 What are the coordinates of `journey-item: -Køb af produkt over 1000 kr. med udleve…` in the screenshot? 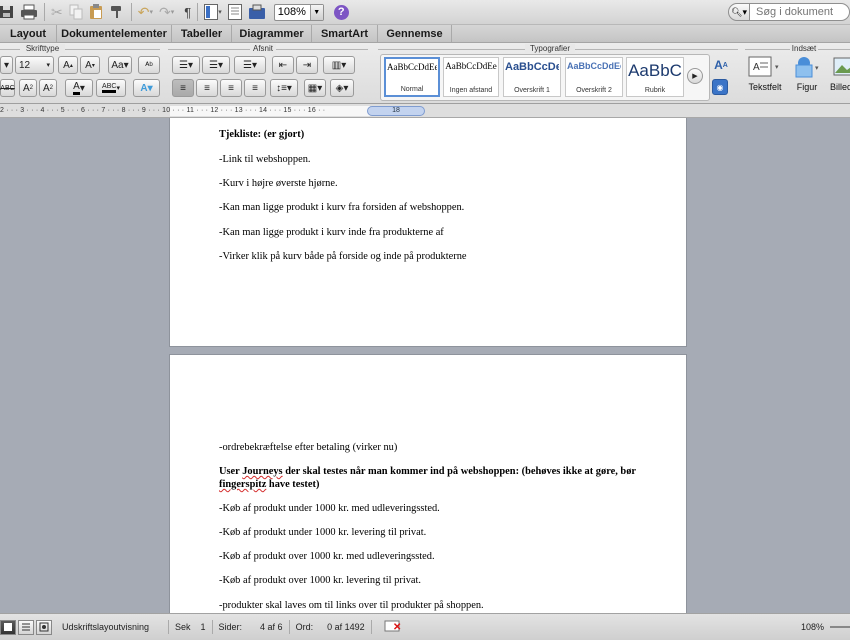 It's located at (327, 556).